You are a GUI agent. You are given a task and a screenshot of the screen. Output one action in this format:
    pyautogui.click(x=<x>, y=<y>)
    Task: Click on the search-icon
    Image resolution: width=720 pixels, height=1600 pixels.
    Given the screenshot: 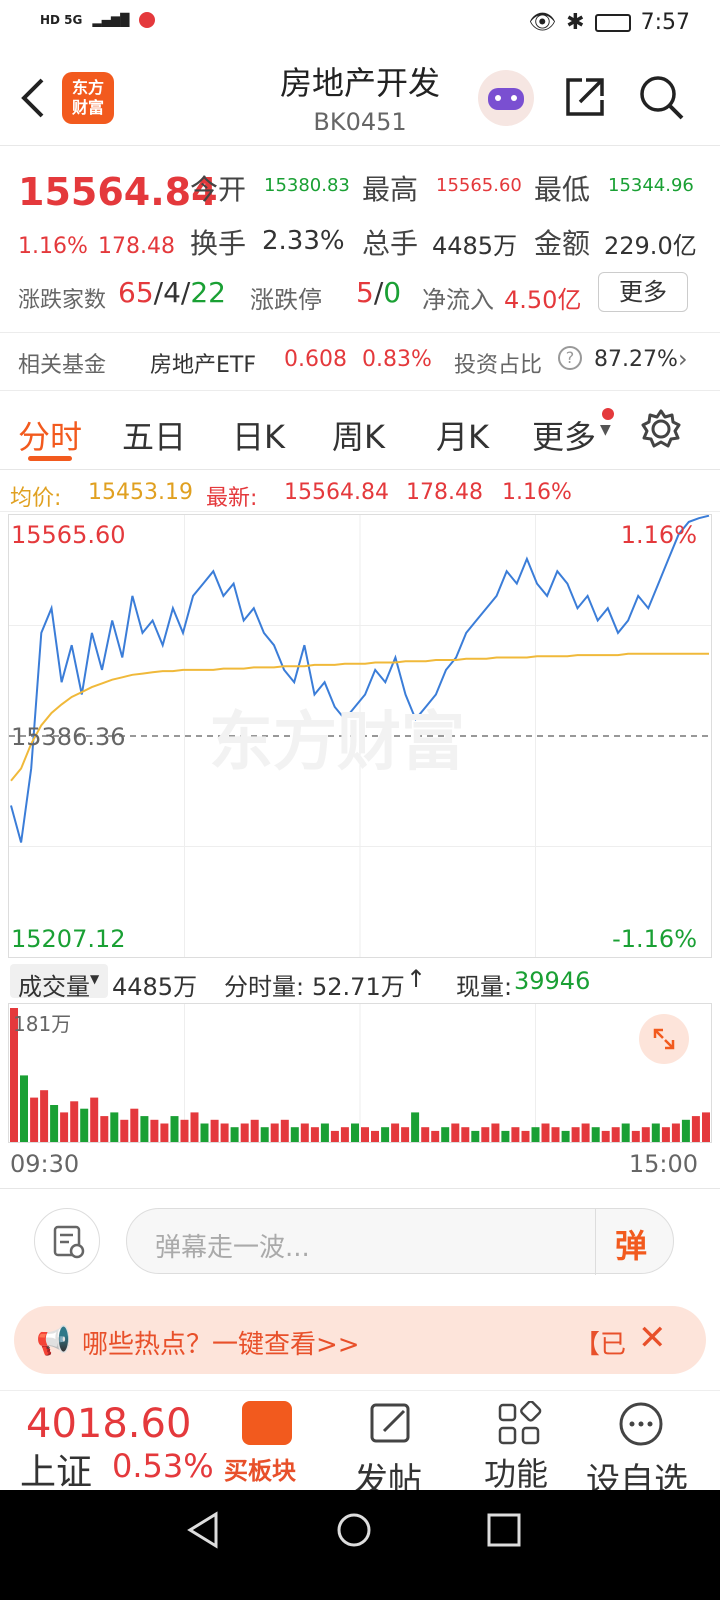 What is the action you would take?
    pyautogui.click(x=662, y=98)
    